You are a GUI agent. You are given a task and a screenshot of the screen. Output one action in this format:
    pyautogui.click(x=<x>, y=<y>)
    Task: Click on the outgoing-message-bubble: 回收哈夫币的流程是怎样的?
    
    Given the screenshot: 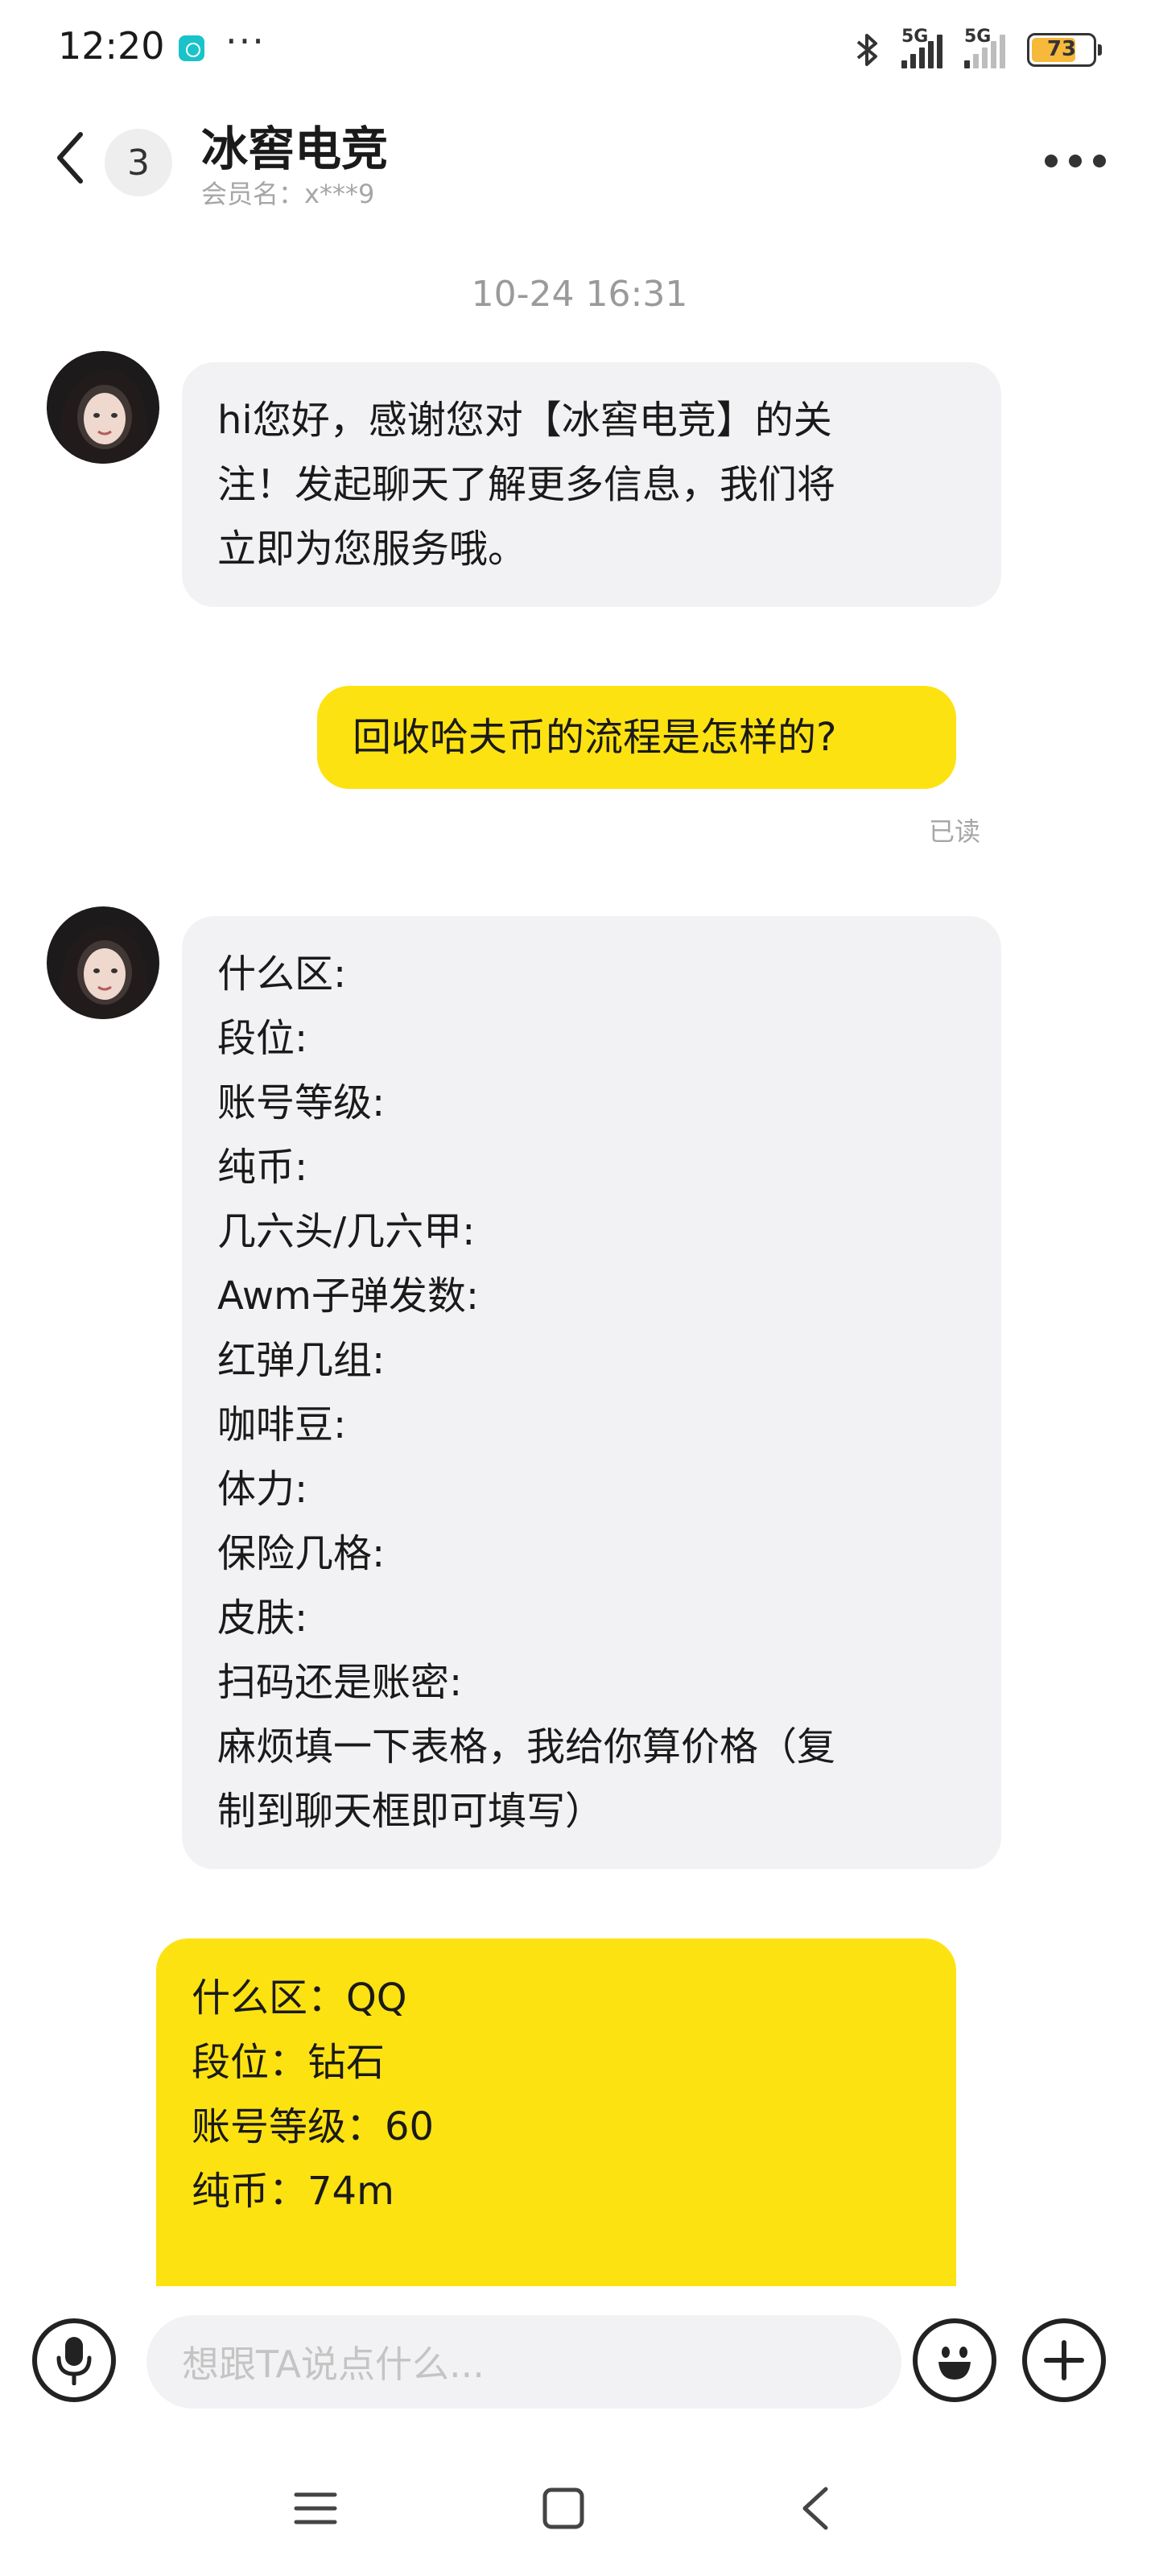 What is the action you would take?
    pyautogui.click(x=636, y=737)
    